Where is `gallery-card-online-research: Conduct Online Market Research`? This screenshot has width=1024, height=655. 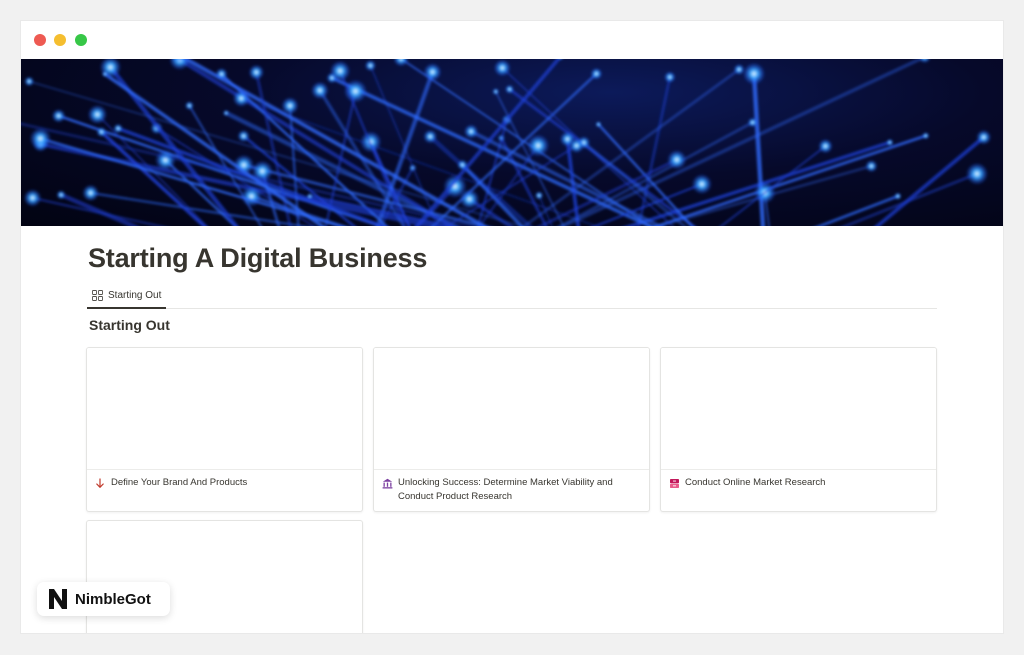 gallery-card-online-research: Conduct Online Market Research is located at coordinates (798, 429).